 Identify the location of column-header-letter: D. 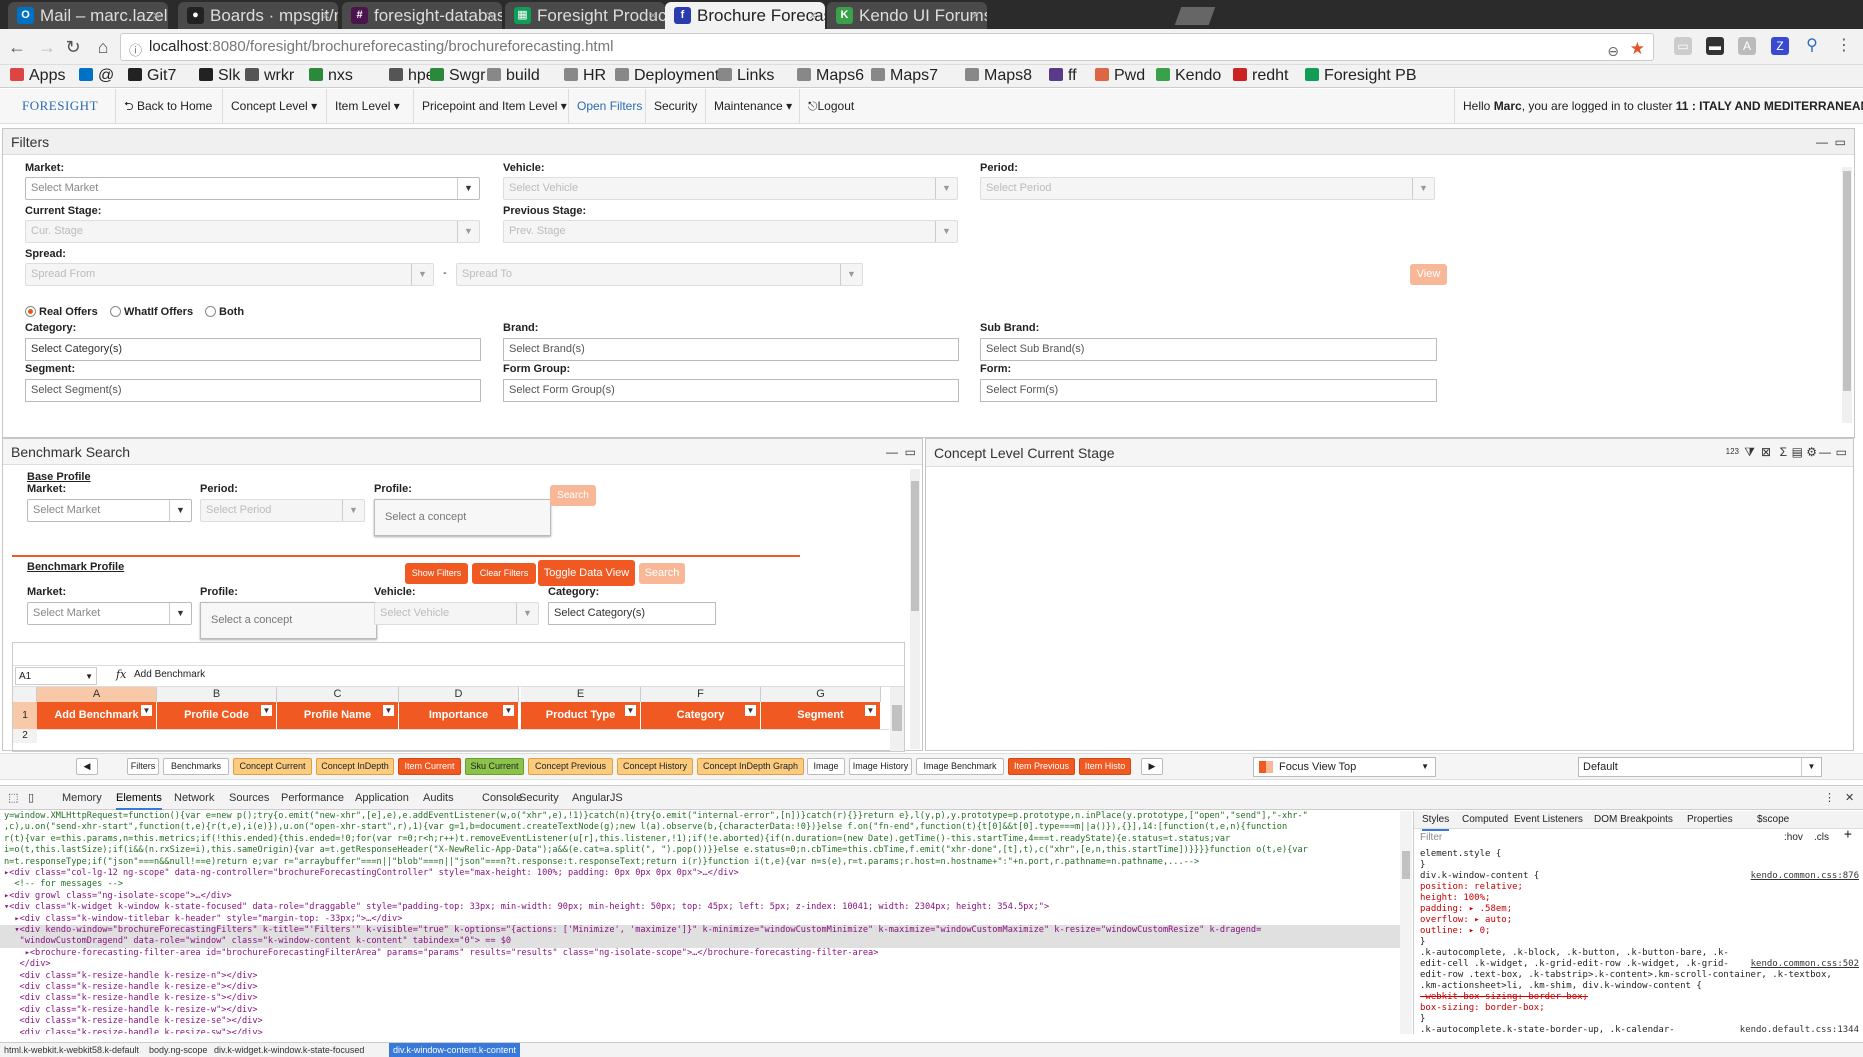
(459, 694).